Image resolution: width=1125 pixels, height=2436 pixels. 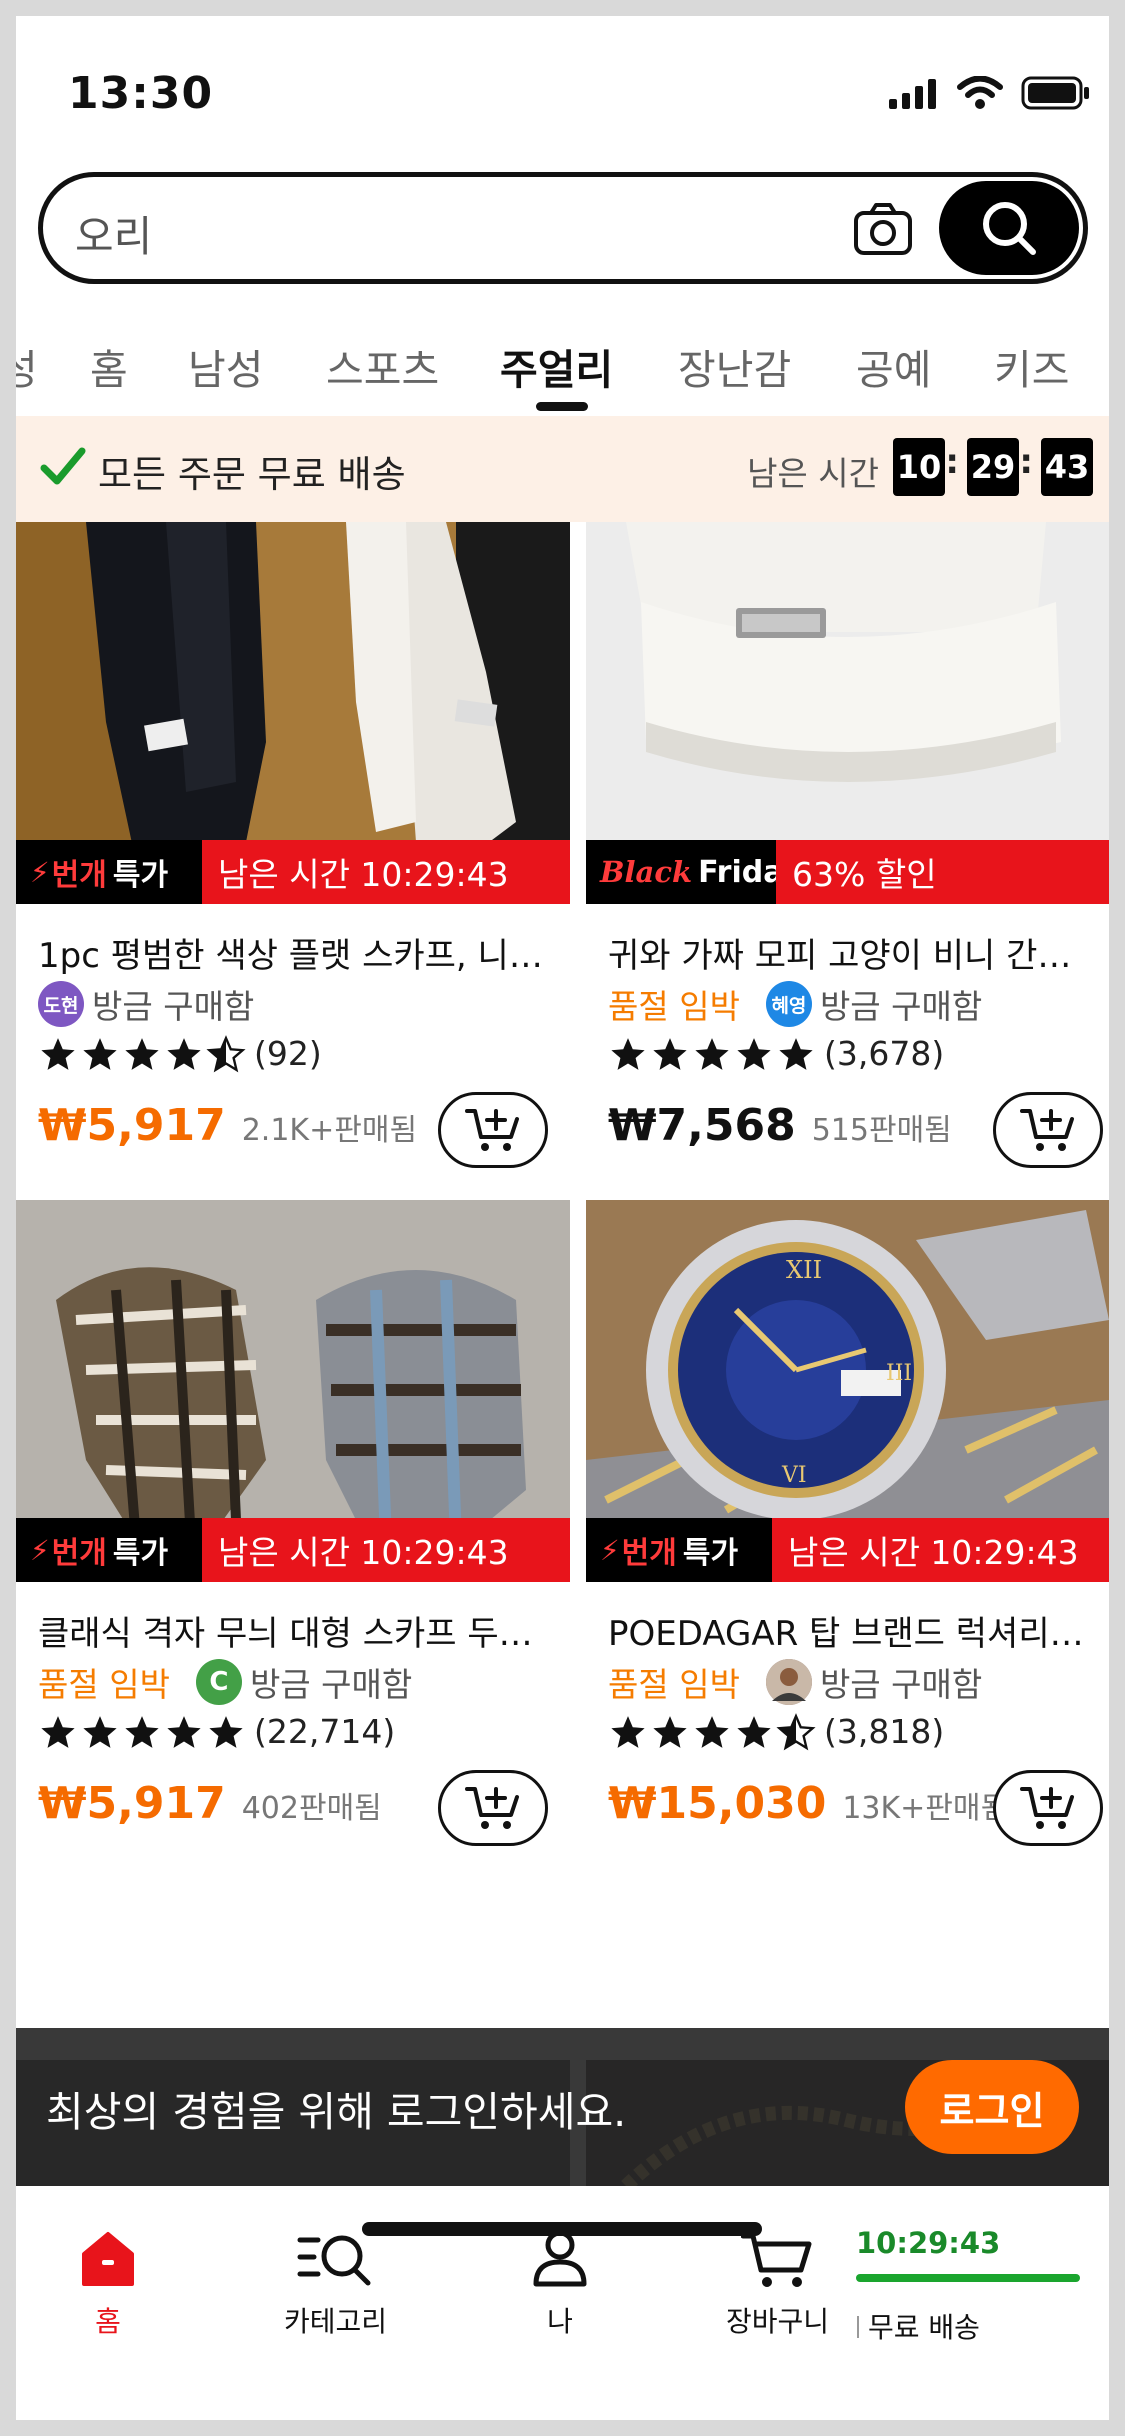 I want to click on nav-me-label: 나, so click(x=560, y=2321).